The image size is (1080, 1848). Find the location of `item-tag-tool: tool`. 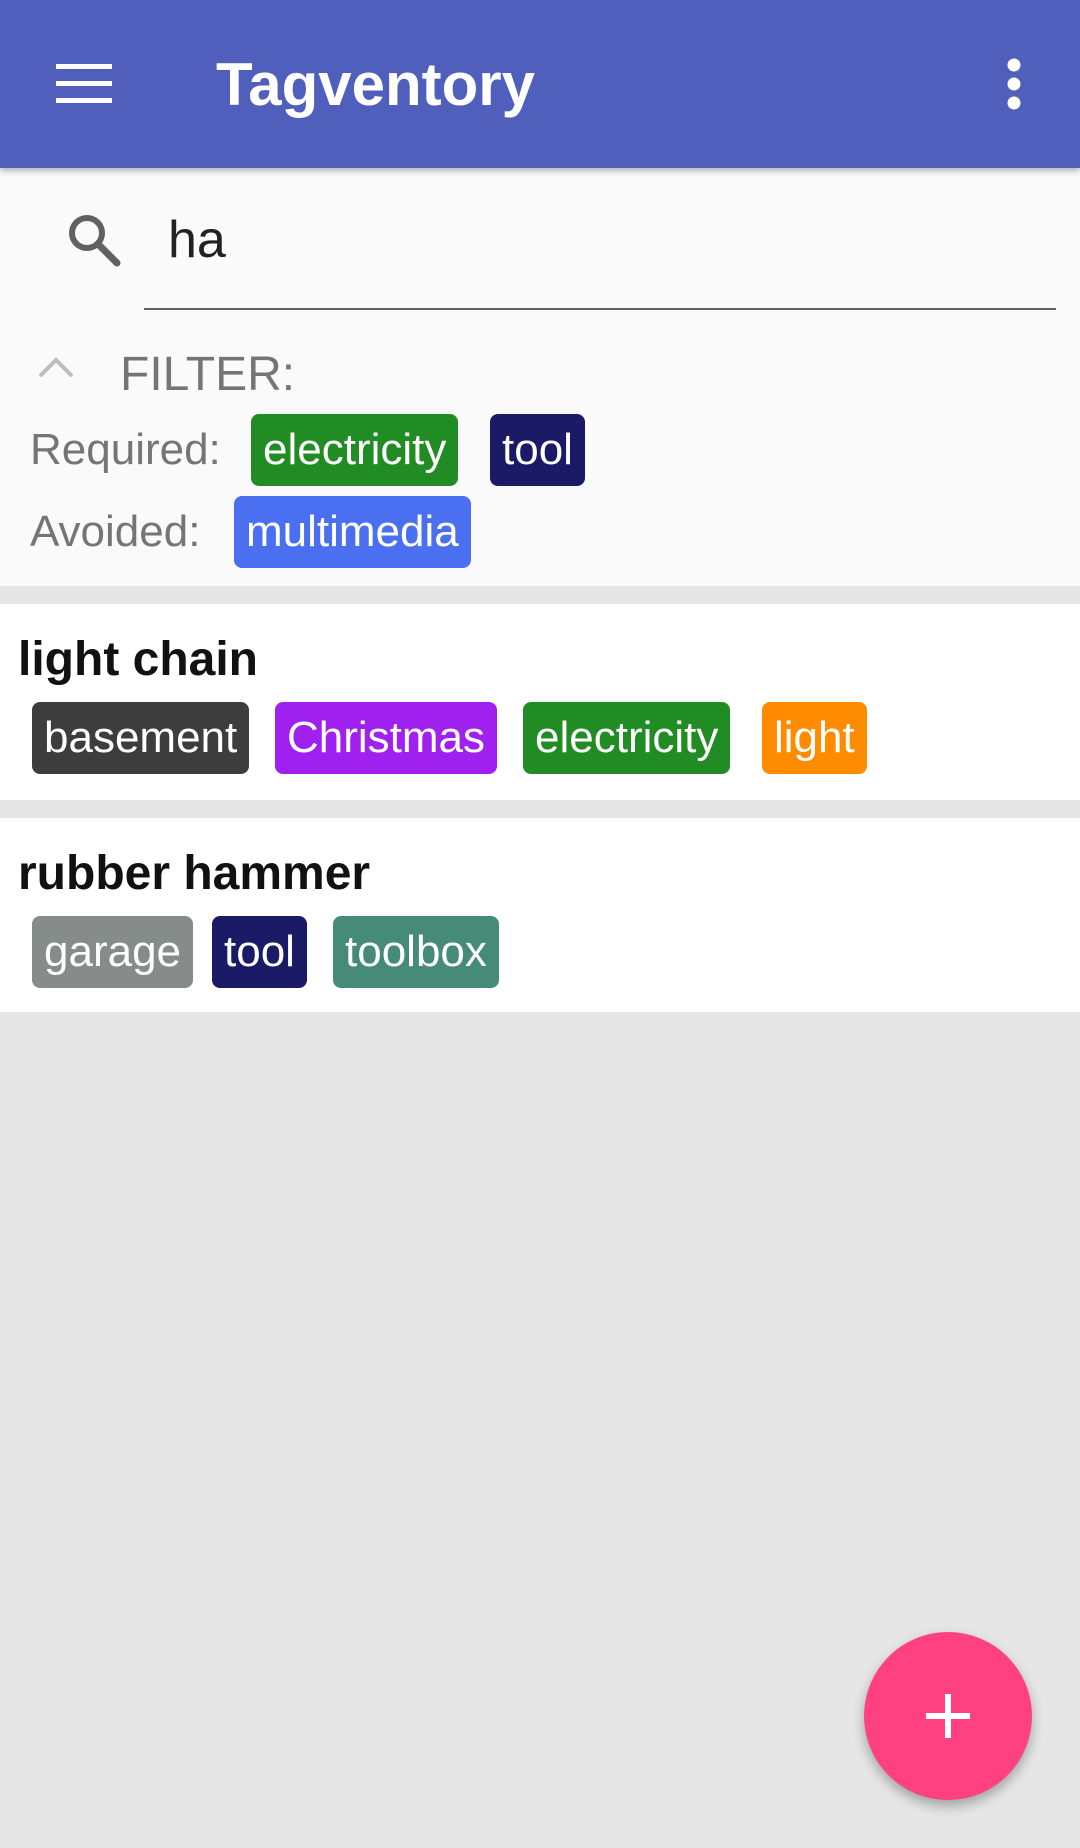

item-tag-tool: tool is located at coordinates (259, 952).